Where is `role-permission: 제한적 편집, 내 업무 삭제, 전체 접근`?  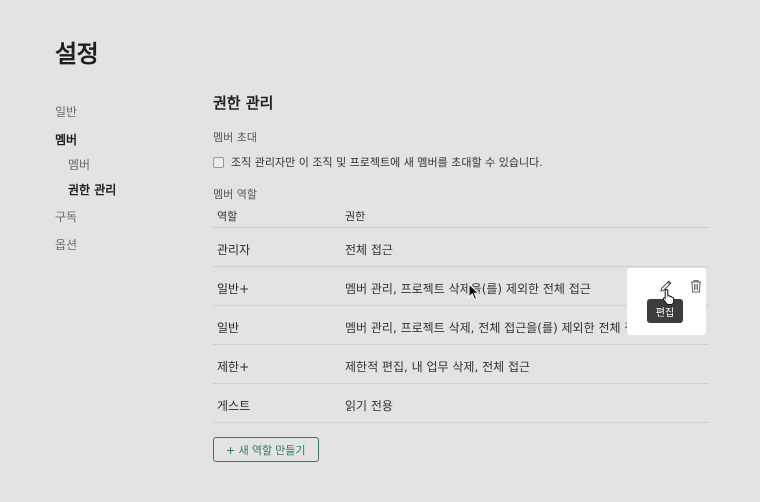
role-permission: 제한적 편집, 내 업무 삭제, 전체 접근 is located at coordinates (438, 367).